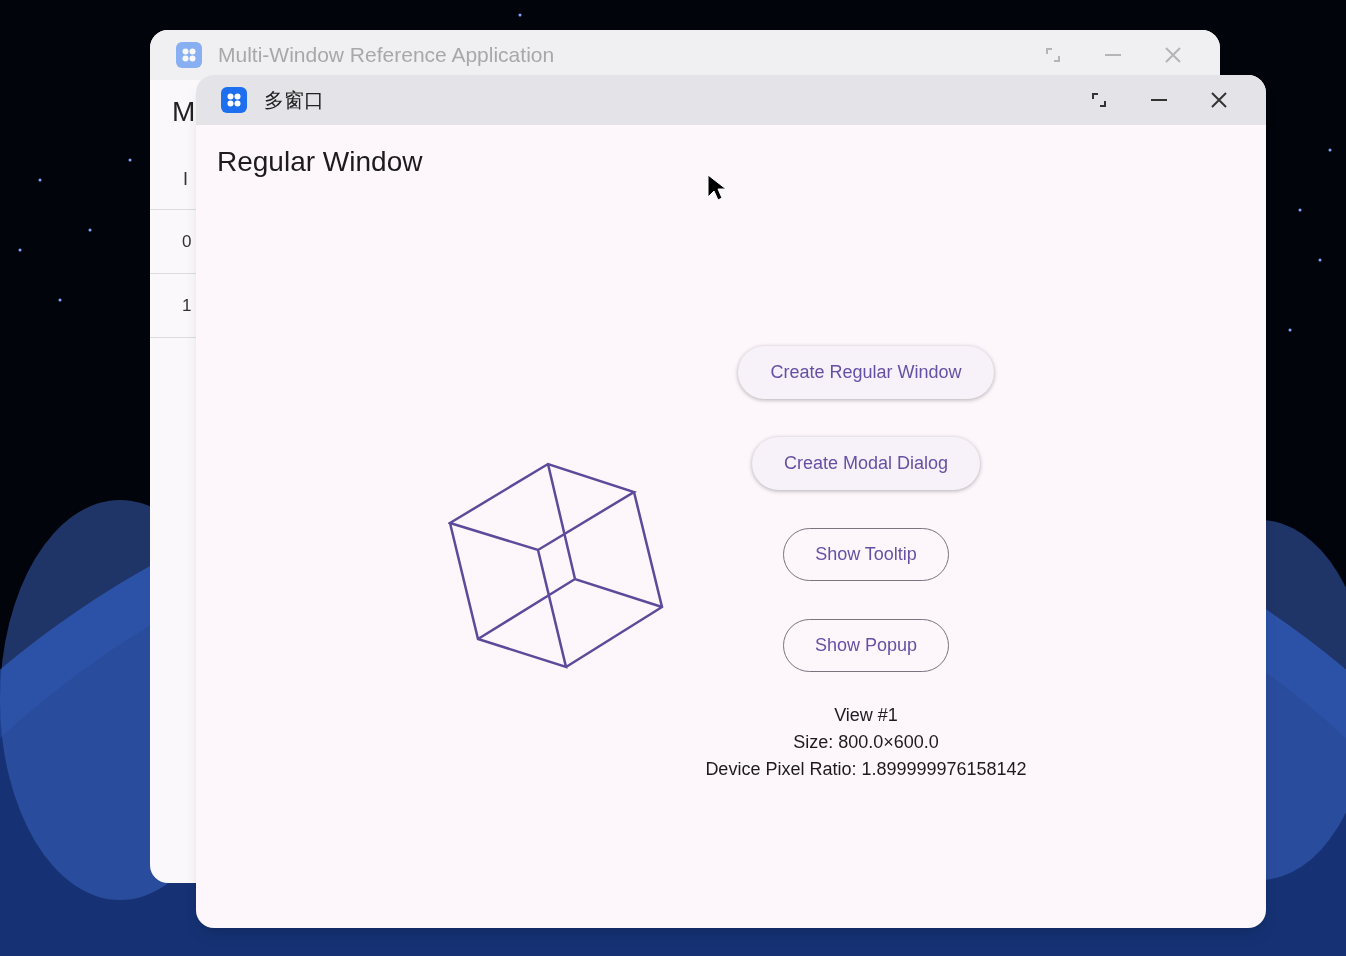 The width and height of the screenshot is (1346, 956). I want to click on info-text: View #1, so click(866, 715).